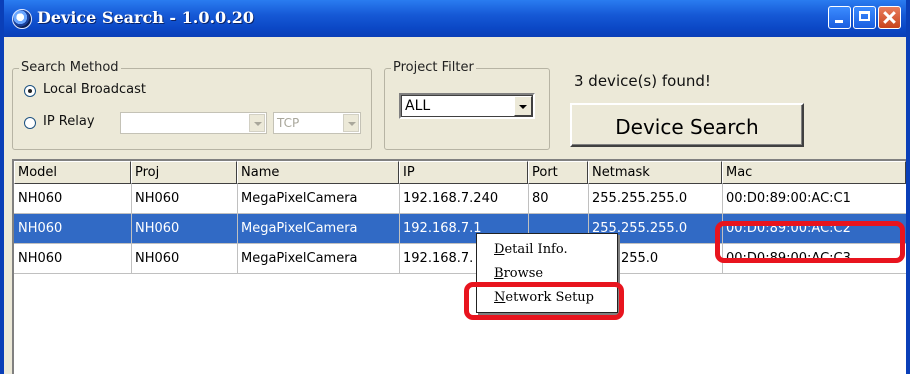 This screenshot has height=374, width=910. Describe the element at coordinates (317, 123) in the screenshot. I see `protocol-select: TCP` at that location.